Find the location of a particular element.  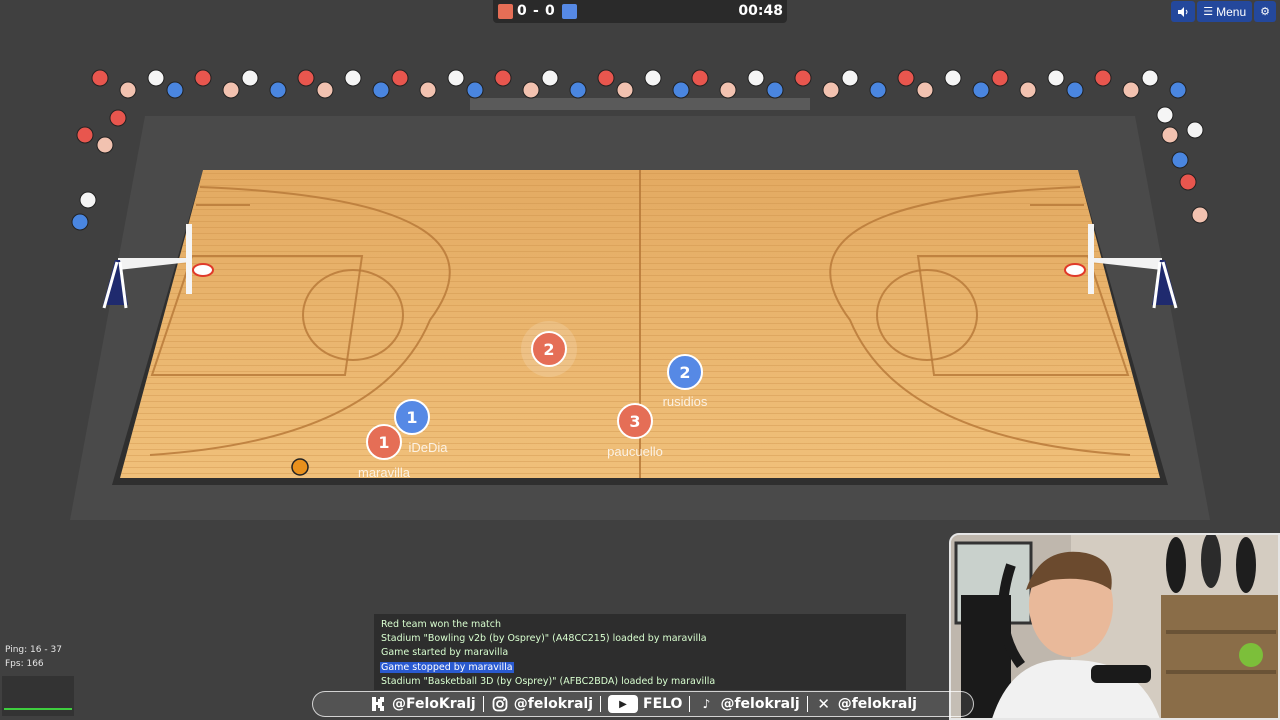

player-name: paucuello is located at coordinates (635, 451).